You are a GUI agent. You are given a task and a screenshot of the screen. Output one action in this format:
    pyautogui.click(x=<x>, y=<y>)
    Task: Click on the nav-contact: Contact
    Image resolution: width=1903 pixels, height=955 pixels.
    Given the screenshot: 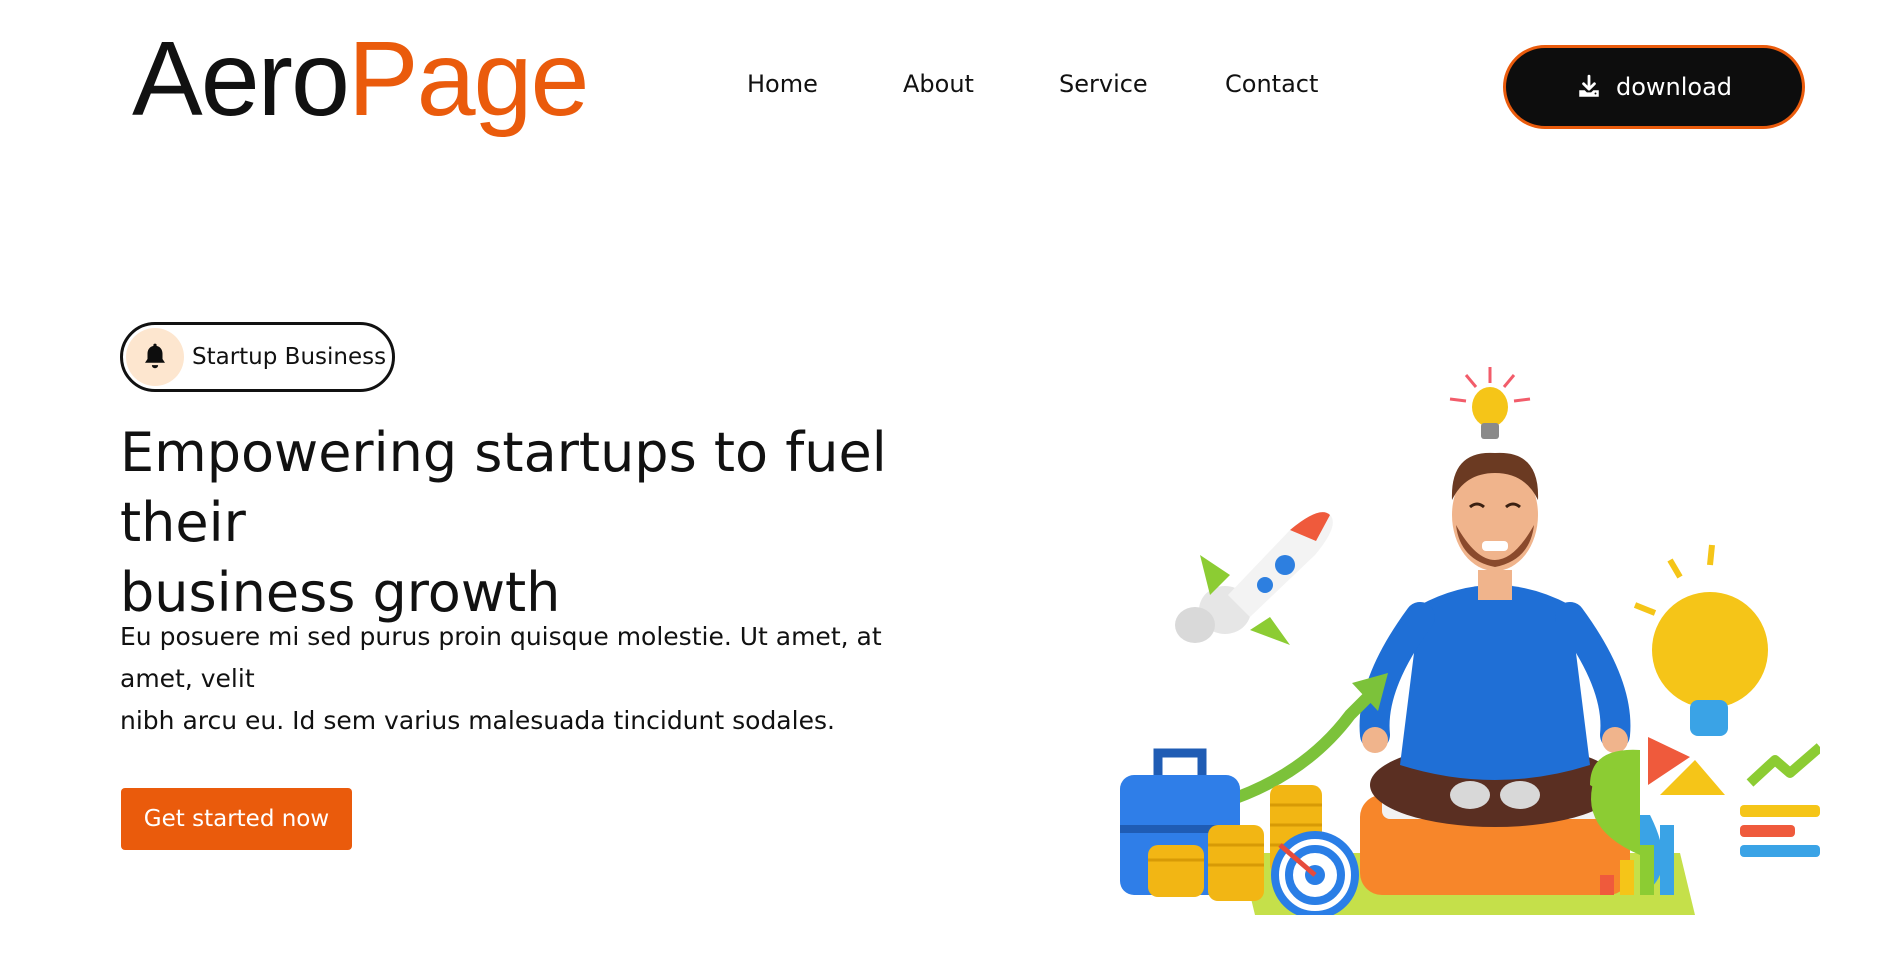 What is the action you would take?
    pyautogui.click(x=1271, y=84)
    